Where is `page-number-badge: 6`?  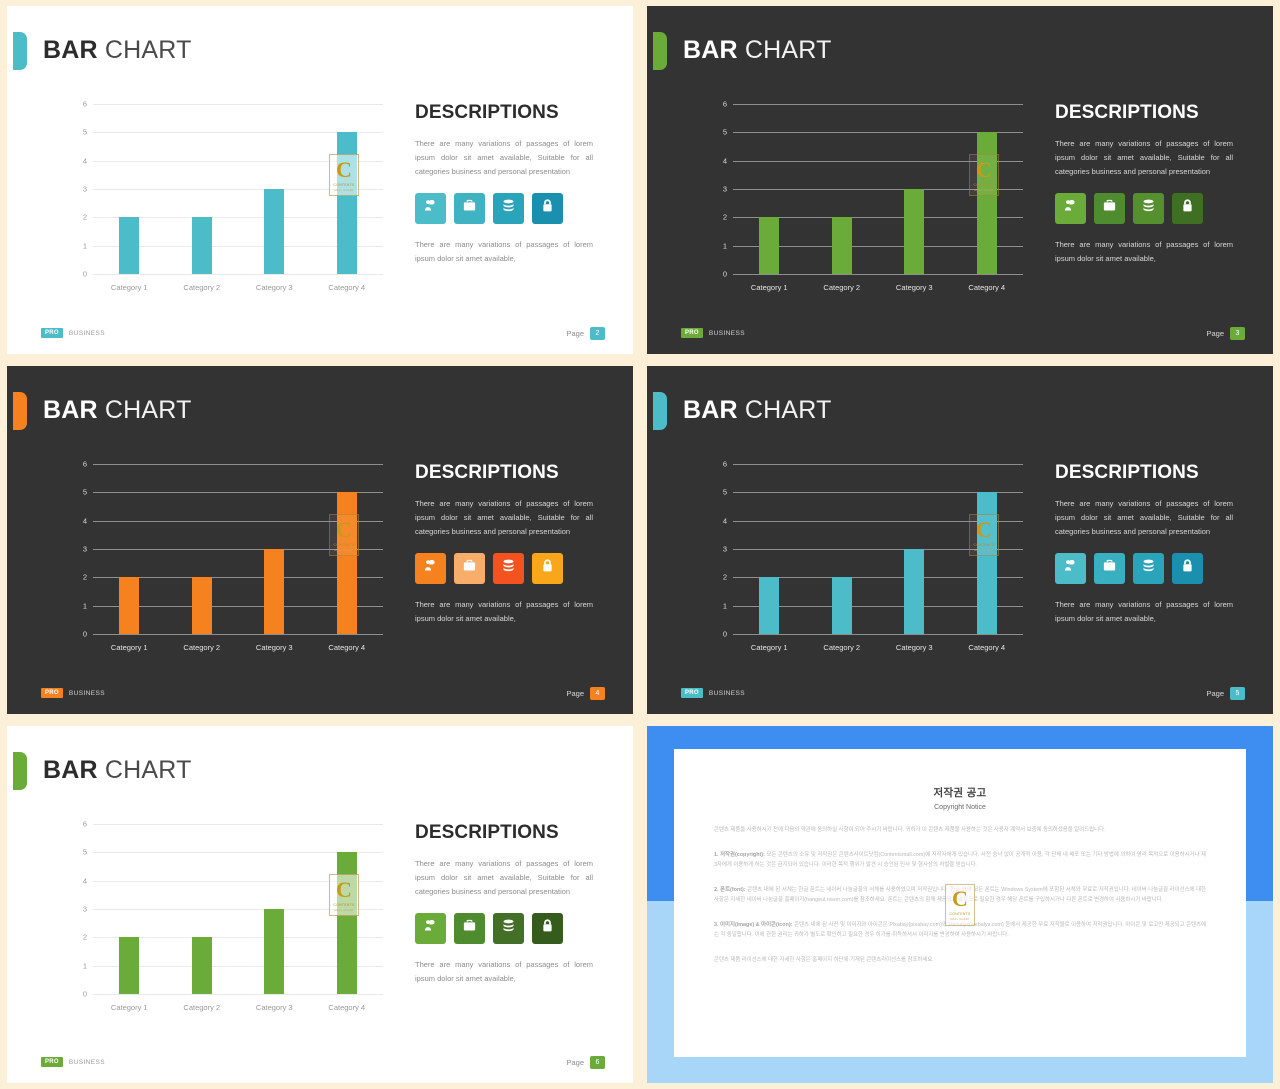 page-number-badge: 6 is located at coordinates (597, 1062).